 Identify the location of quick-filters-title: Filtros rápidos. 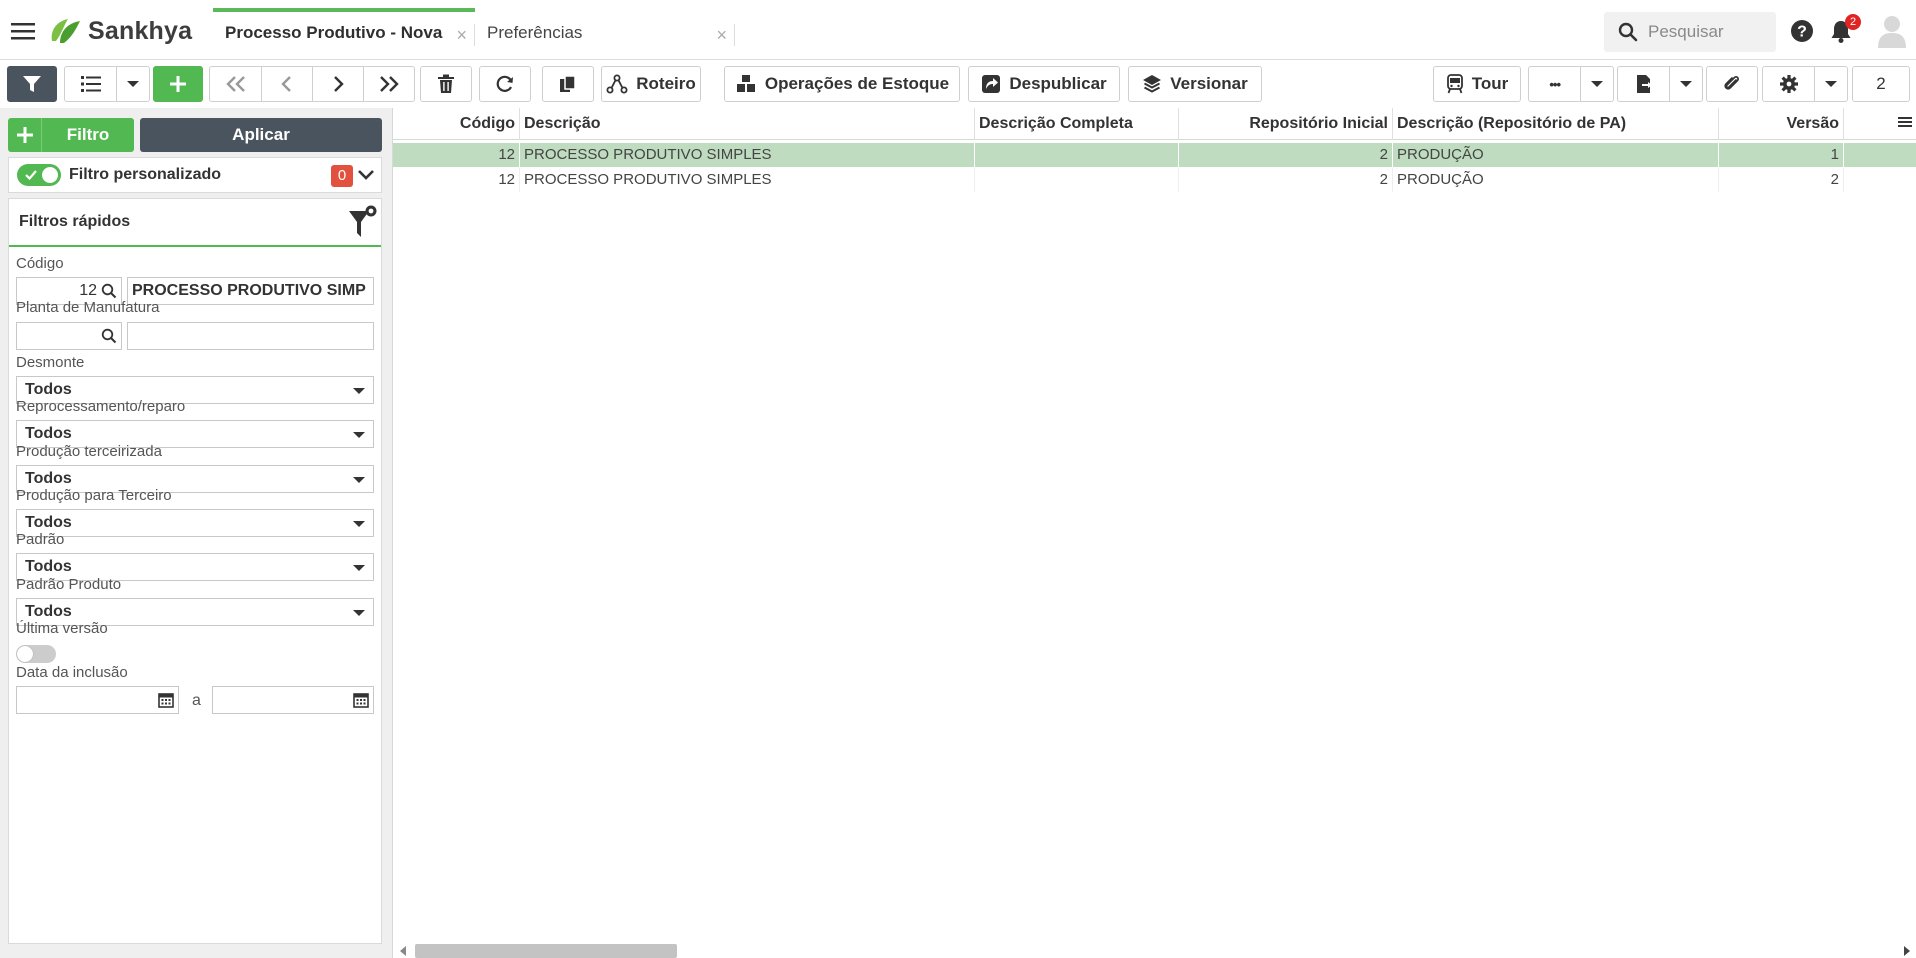
(75, 221).